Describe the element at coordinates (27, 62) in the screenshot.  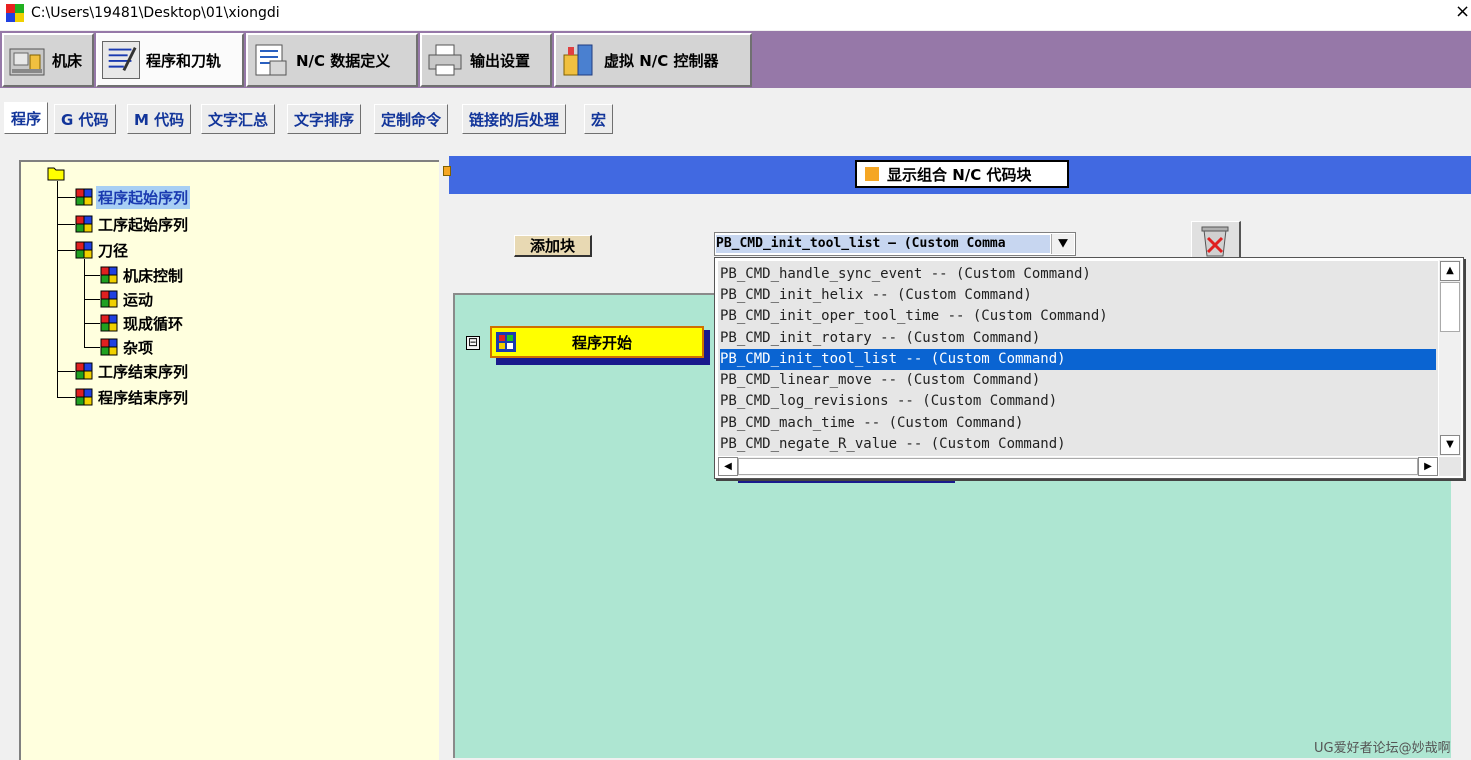
I see `machine-icon` at that location.